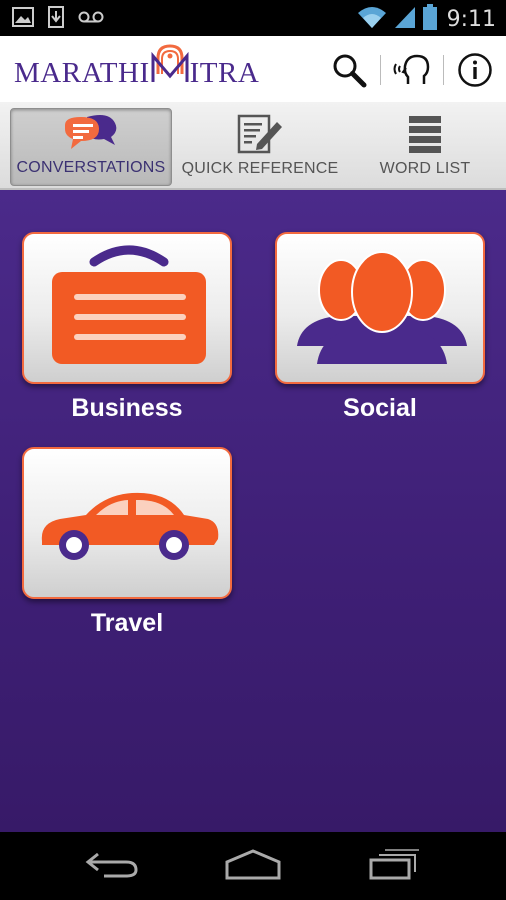 The width and height of the screenshot is (506, 900). What do you see at coordinates (372, 19) in the screenshot?
I see `wifi-icon` at bounding box center [372, 19].